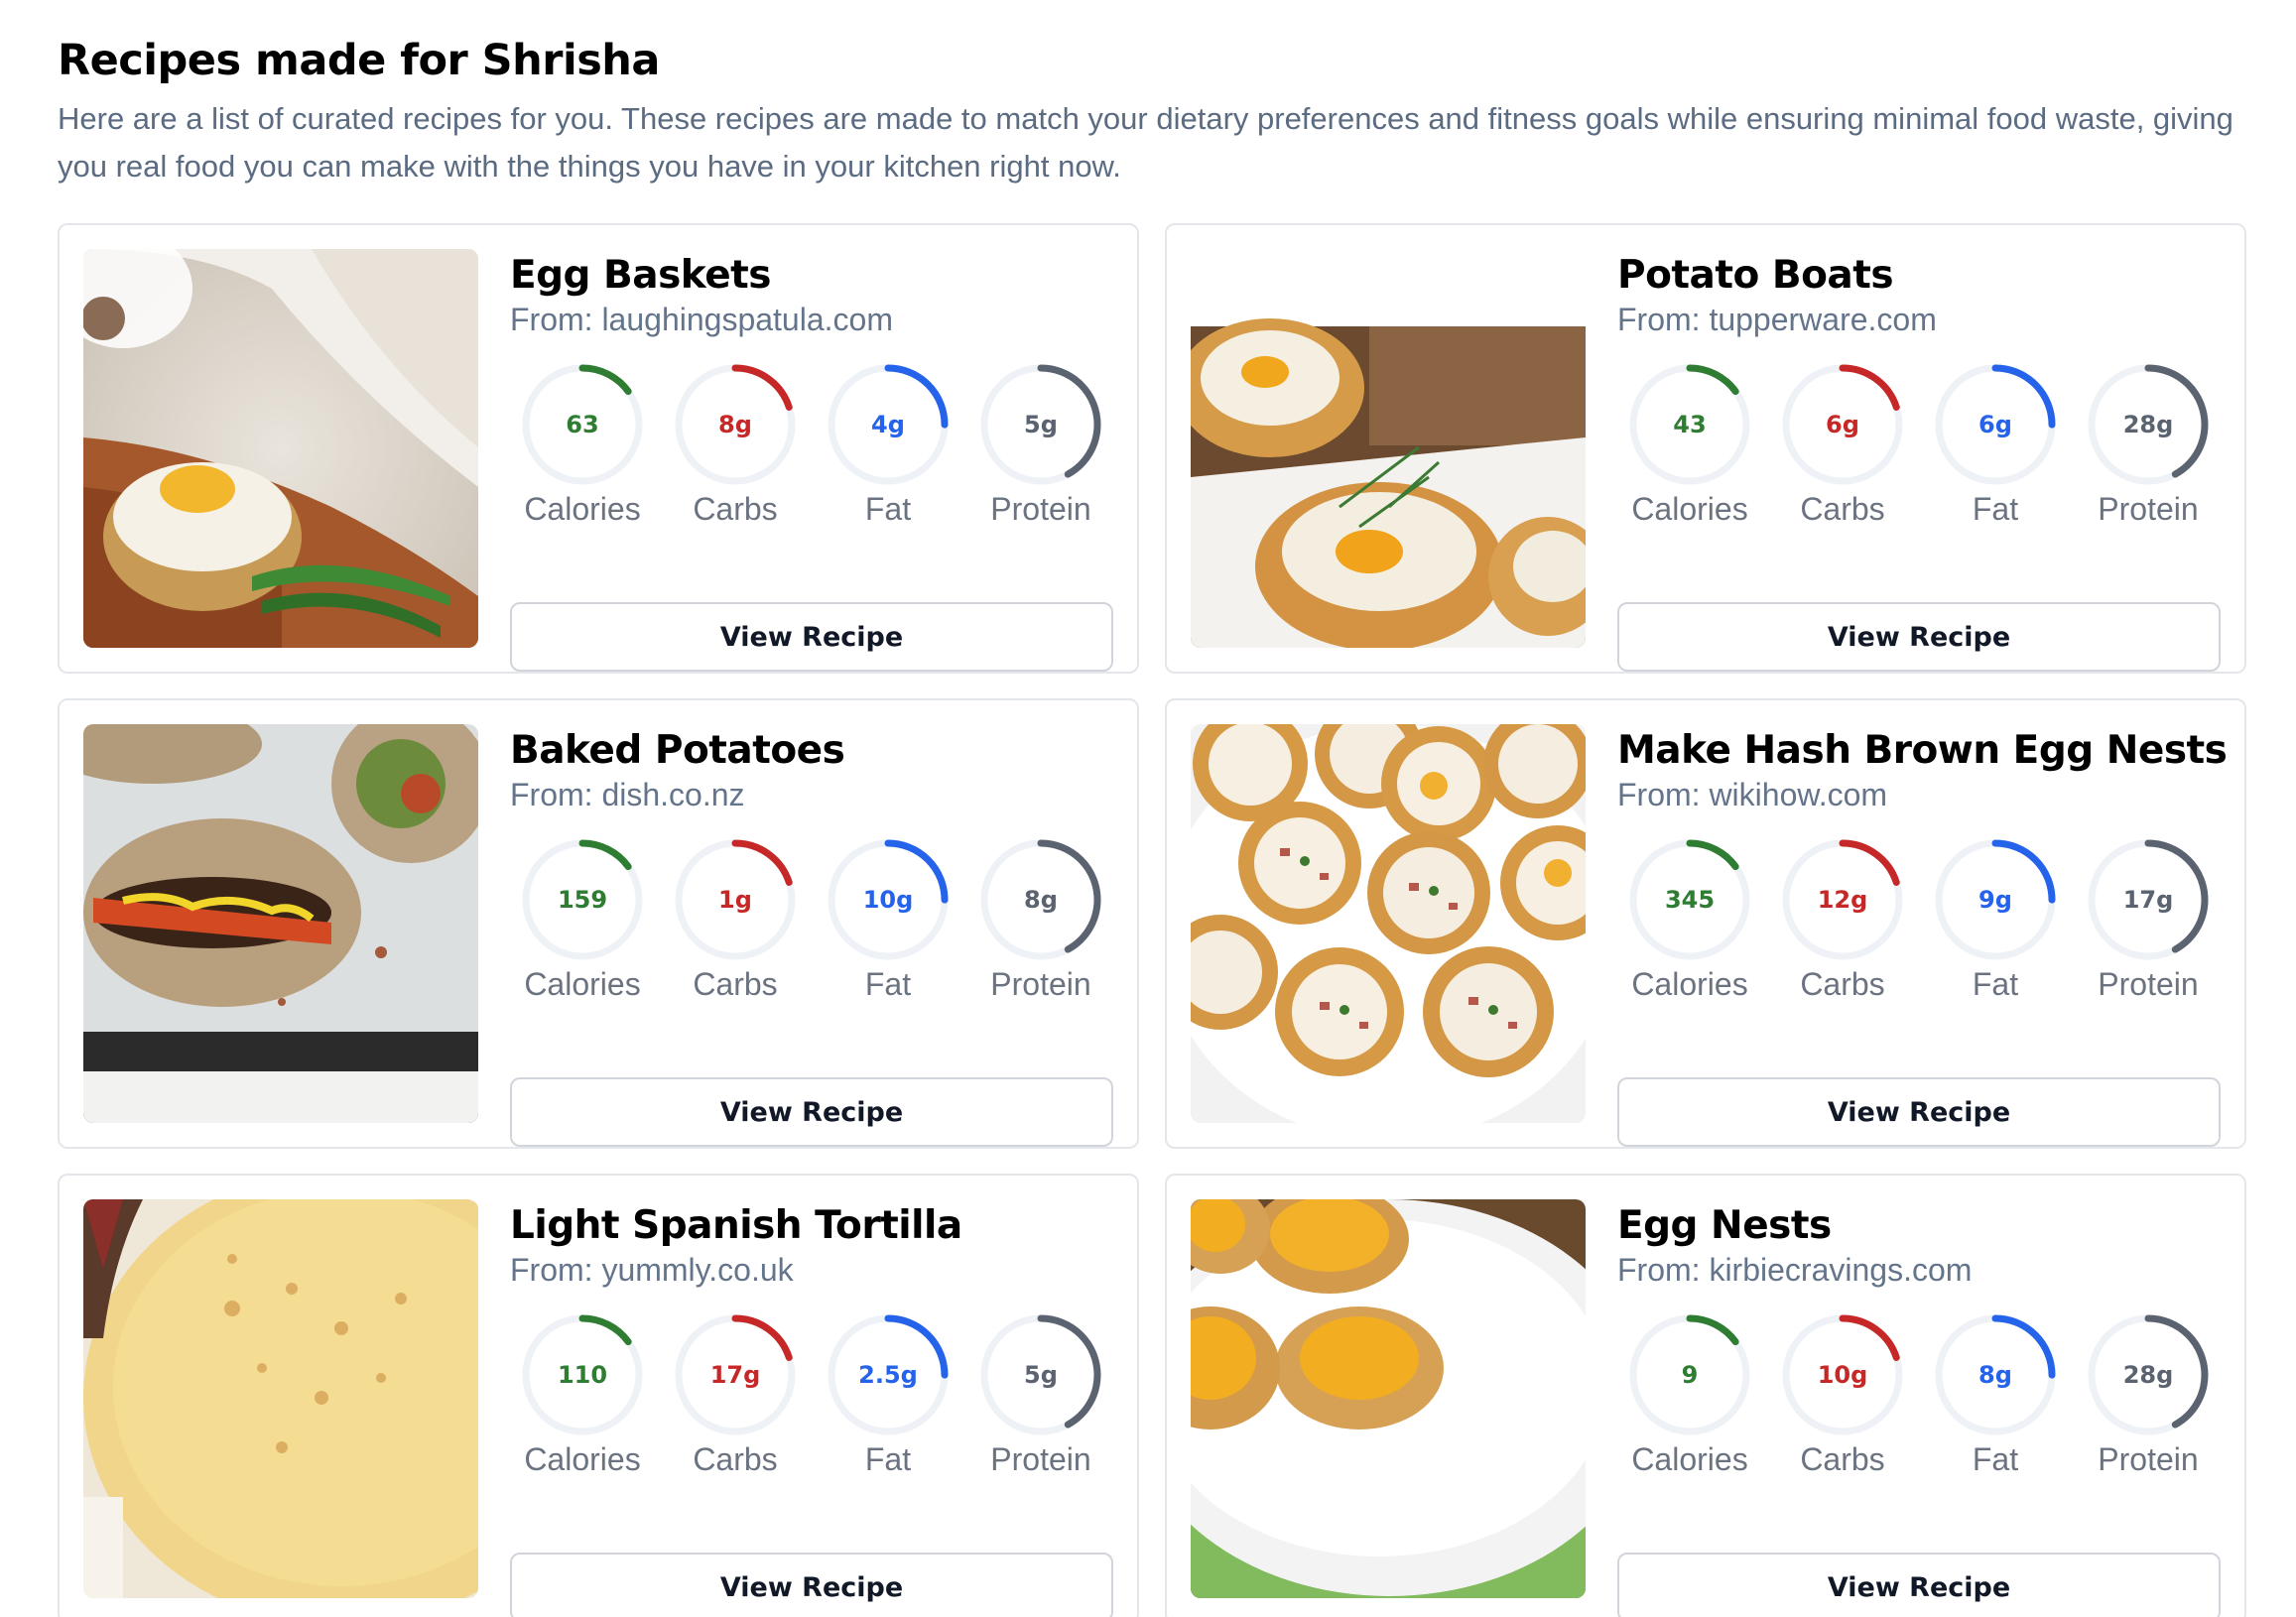 The image size is (2296, 1617). Describe the element at coordinates (1777, 320) in the screenshot. I see `recipe-source: From: tupperware.com` at that location.